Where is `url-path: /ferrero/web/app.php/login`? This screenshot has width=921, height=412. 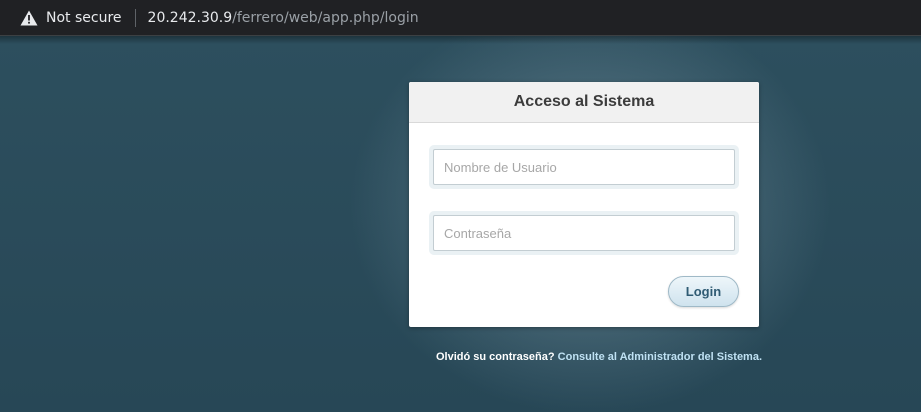
url-path: /ferrero/web/app.php/login is located at coordinates (325, 18).